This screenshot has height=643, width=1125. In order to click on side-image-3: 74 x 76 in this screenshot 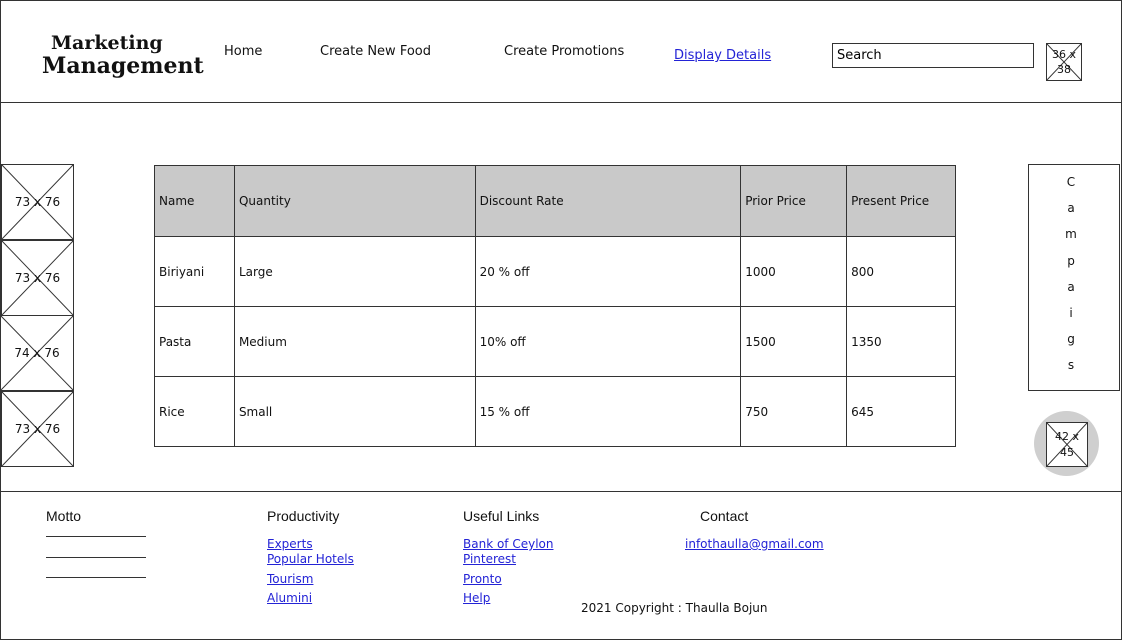, I will do `click(37, 353)`.